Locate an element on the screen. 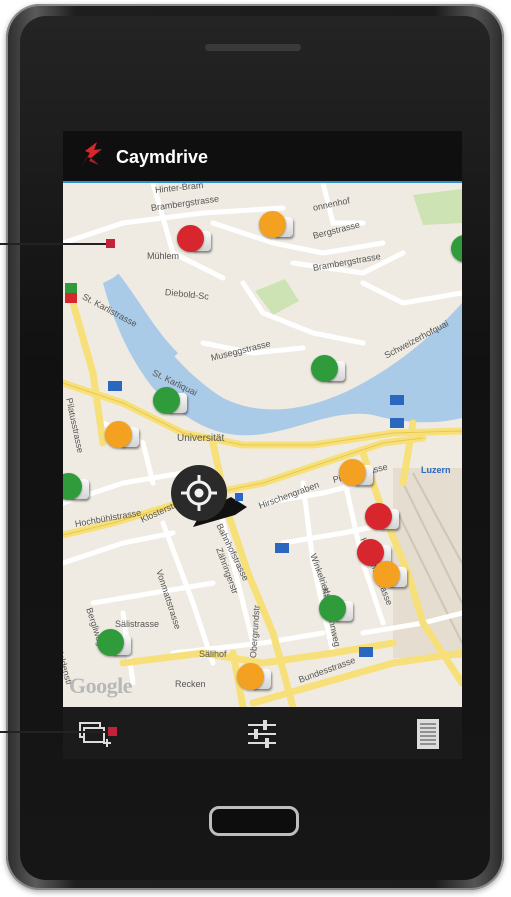  google-attribution: Google is located at coordinates (101, 685).